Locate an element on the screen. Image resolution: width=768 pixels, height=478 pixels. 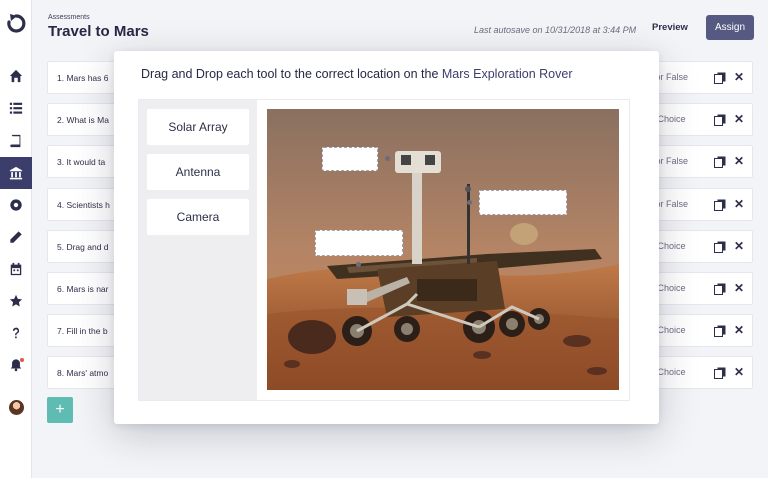
nav-book is located at coordinates (16, 141).